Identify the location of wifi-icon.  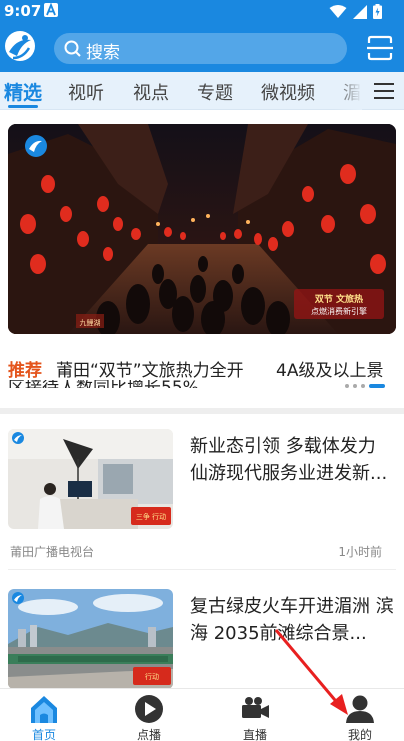
(338, 11).